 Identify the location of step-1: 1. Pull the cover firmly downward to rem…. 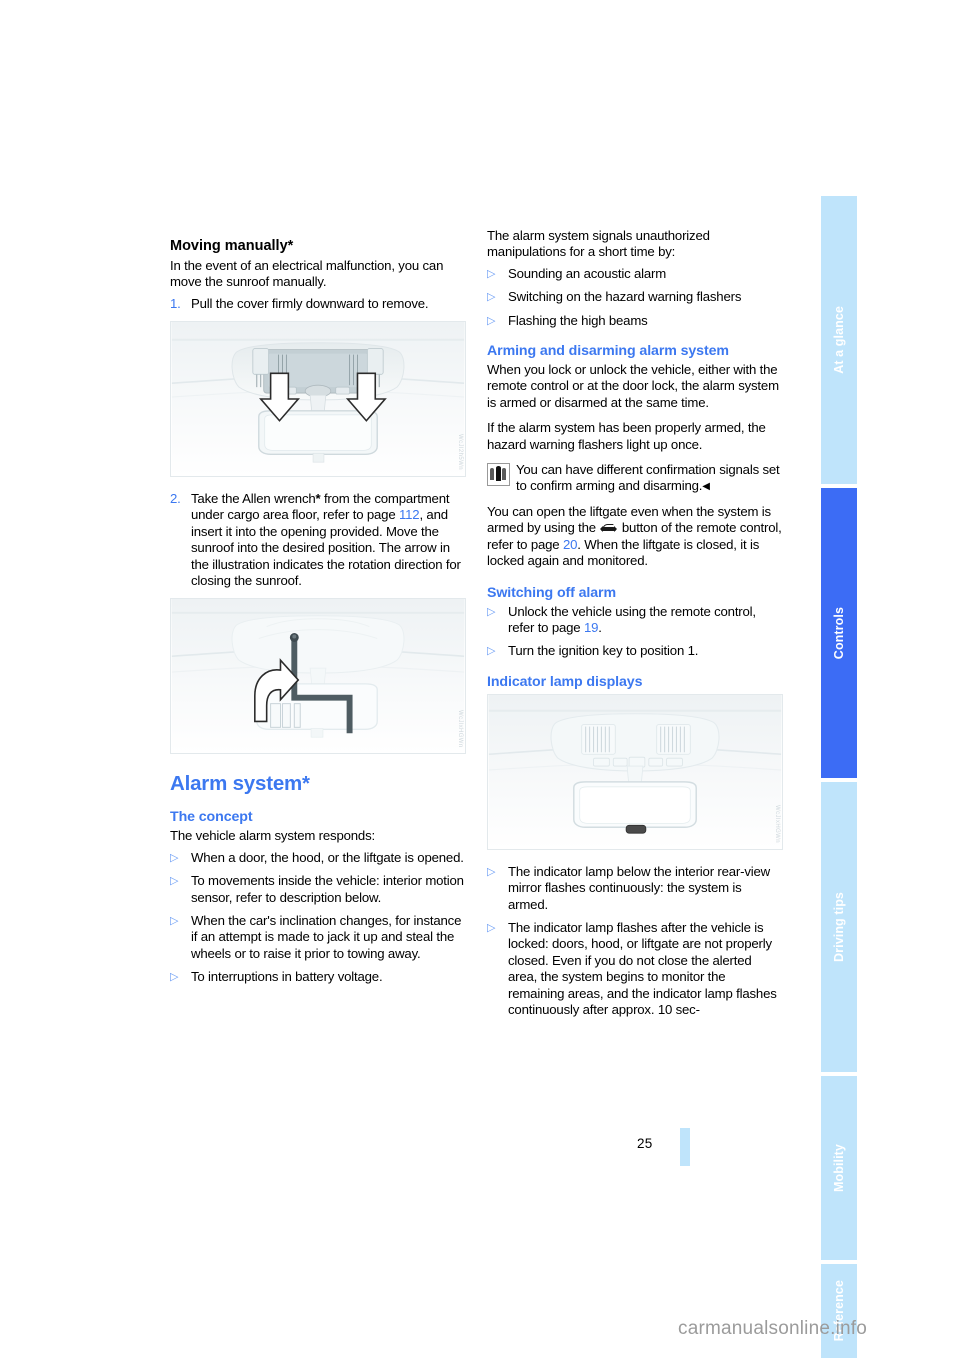
(318, 304).